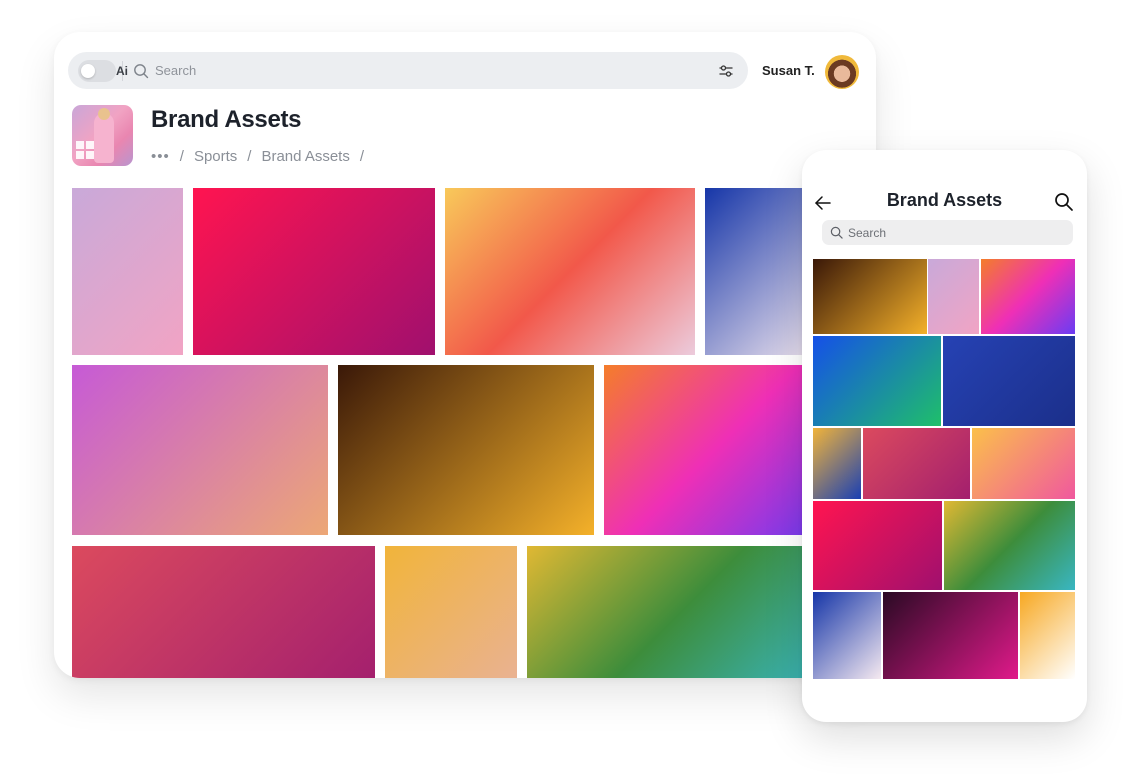 The height and width of the screenshot is (778, 1134). Describe the element at coordinates (88, 70) in the screenshot. I see `ai-toggle-knob` at that location.